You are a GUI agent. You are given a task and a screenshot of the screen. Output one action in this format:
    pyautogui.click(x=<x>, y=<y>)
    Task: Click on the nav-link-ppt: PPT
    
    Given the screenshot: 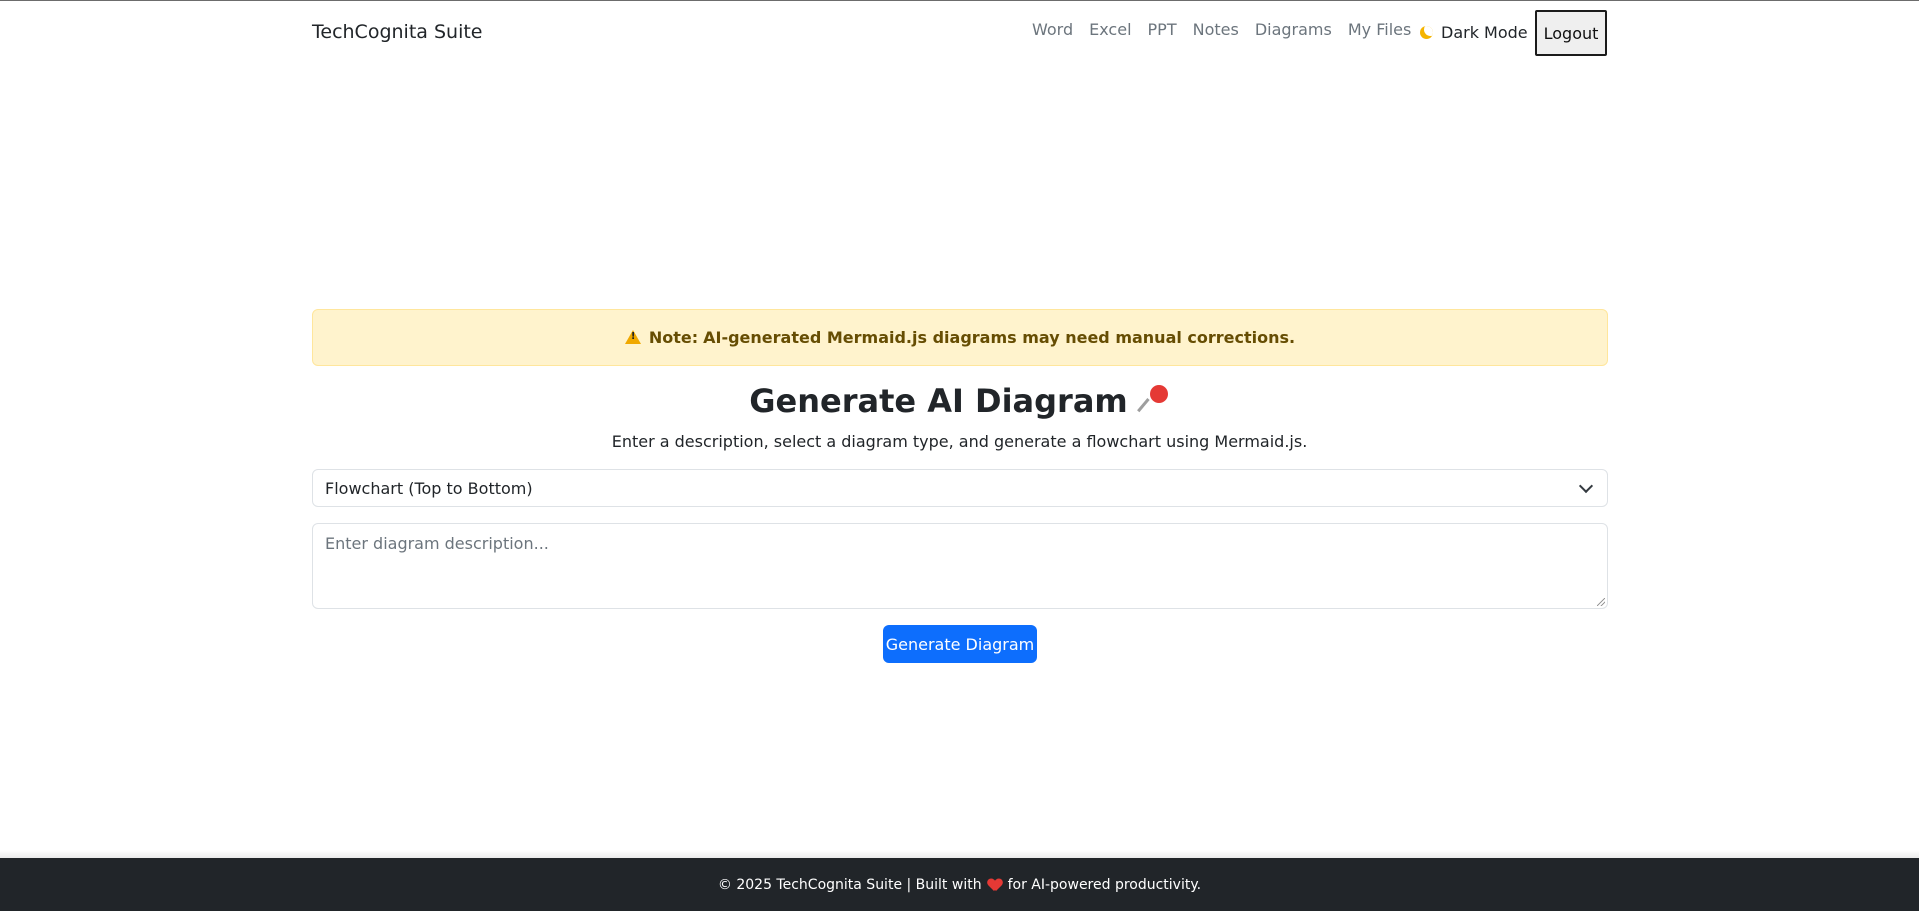 What is the action you would take?
    pyautogui.click(x=1162, y=29)
    